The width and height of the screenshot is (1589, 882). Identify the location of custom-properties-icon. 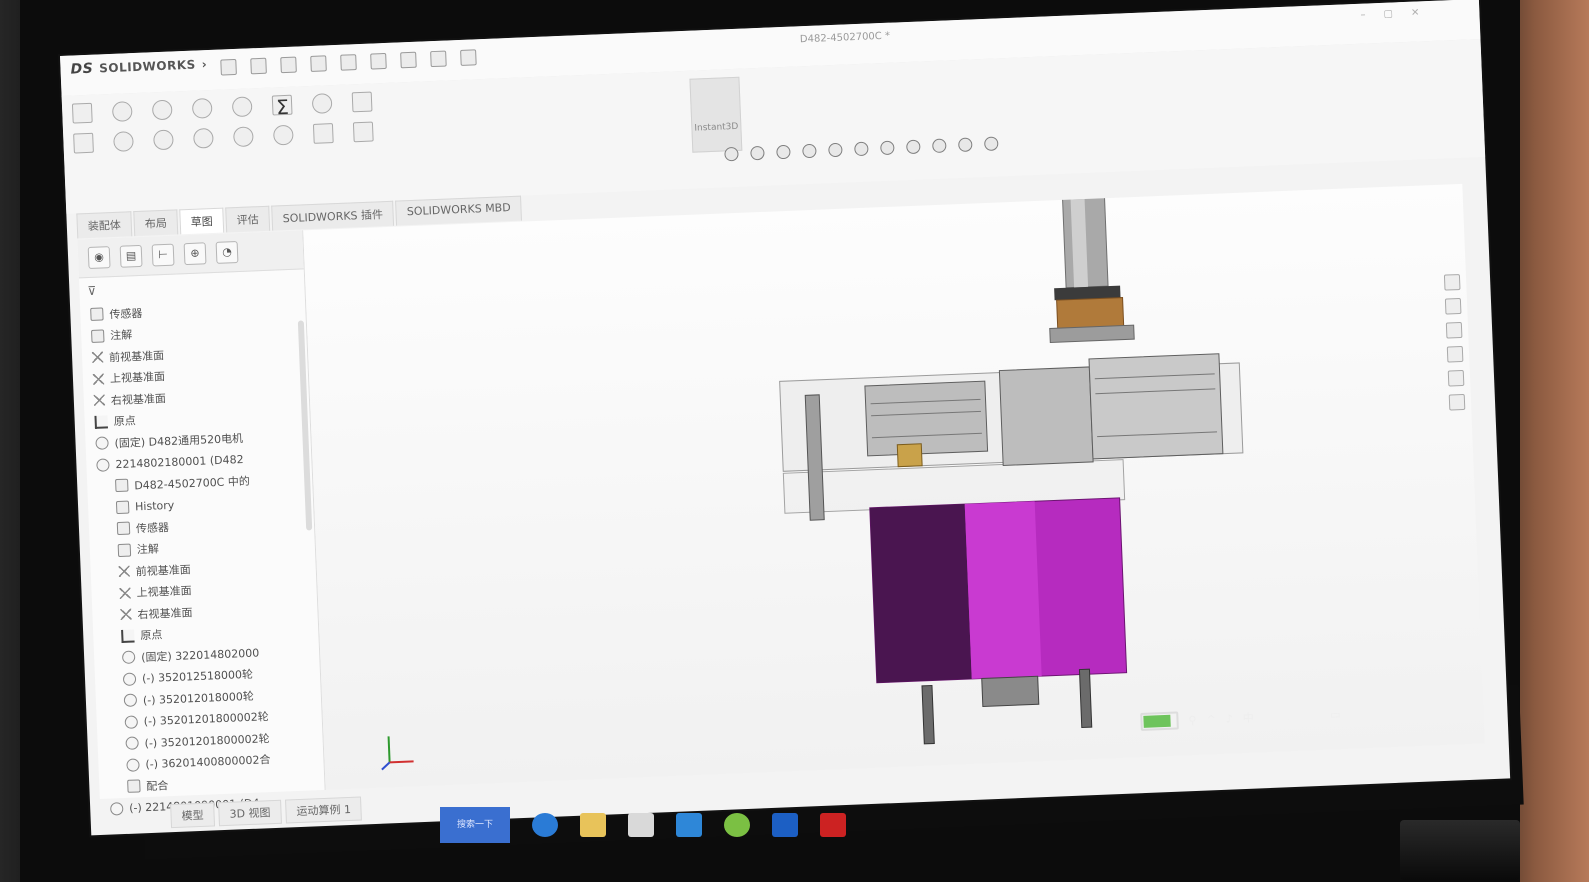
(1457, 402).